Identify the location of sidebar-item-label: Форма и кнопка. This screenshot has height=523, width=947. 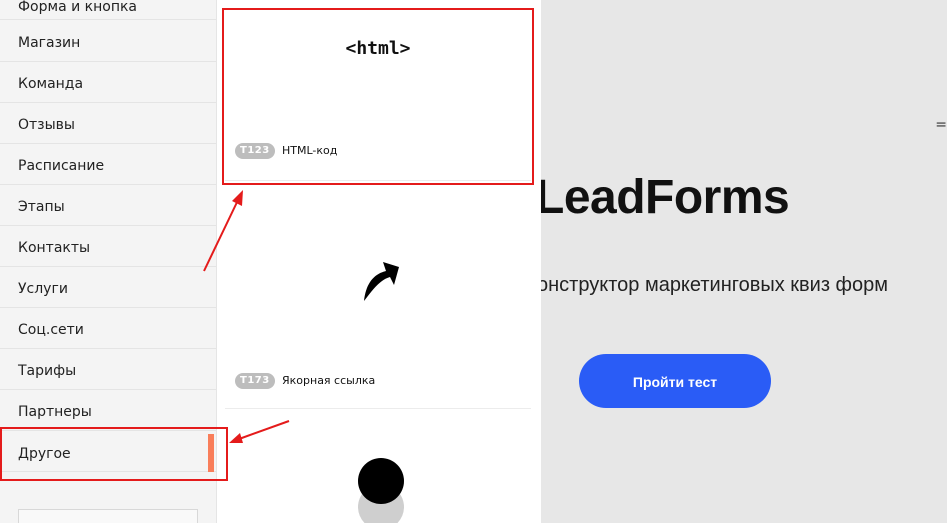
(78, 7).